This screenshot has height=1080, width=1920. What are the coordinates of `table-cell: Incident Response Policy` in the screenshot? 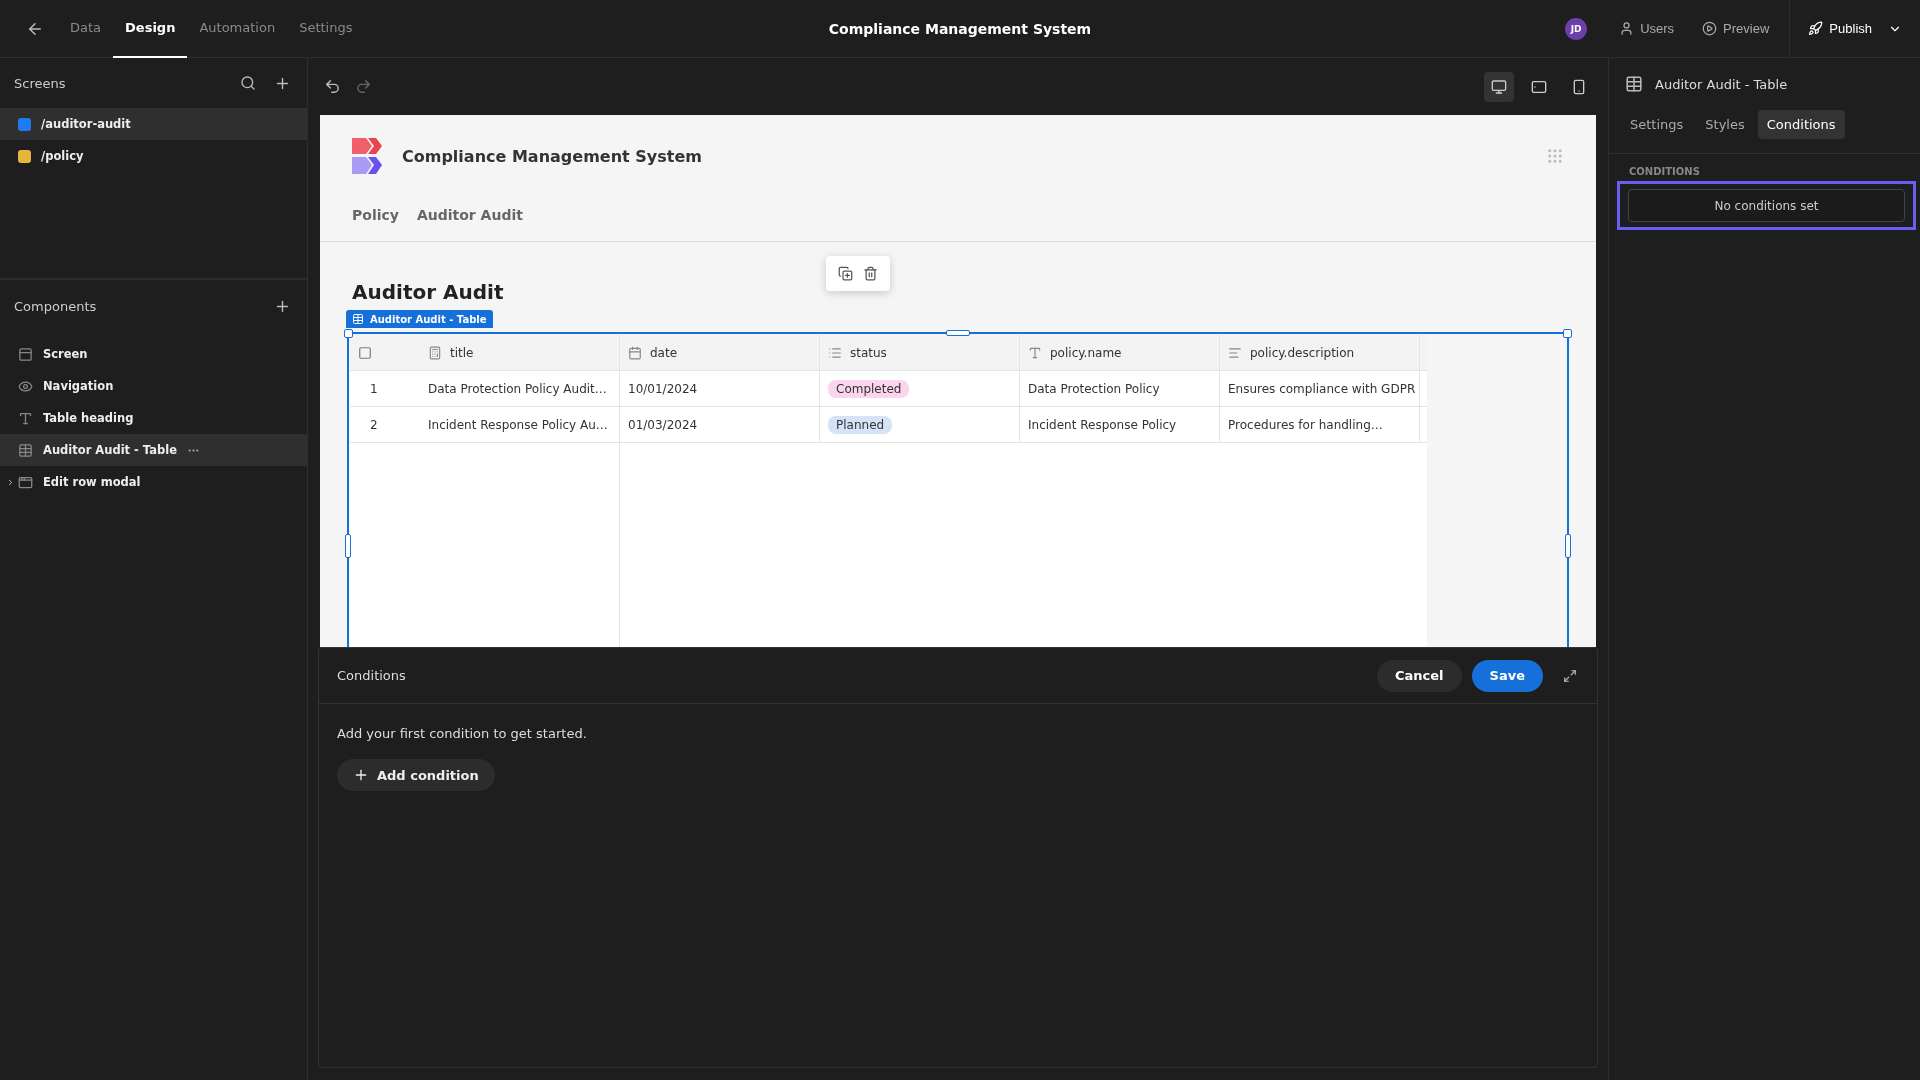 It's located at (1102, 424).